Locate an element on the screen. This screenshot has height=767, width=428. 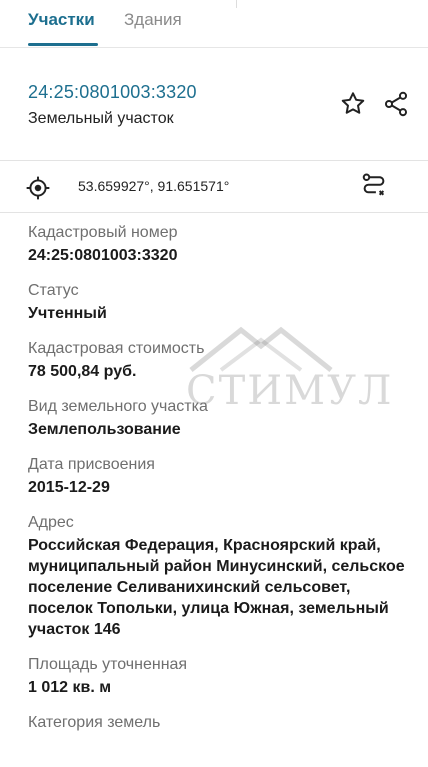
cadastral-number-link: 24:25:0801003:3320 is located at coordinates (112, 92).